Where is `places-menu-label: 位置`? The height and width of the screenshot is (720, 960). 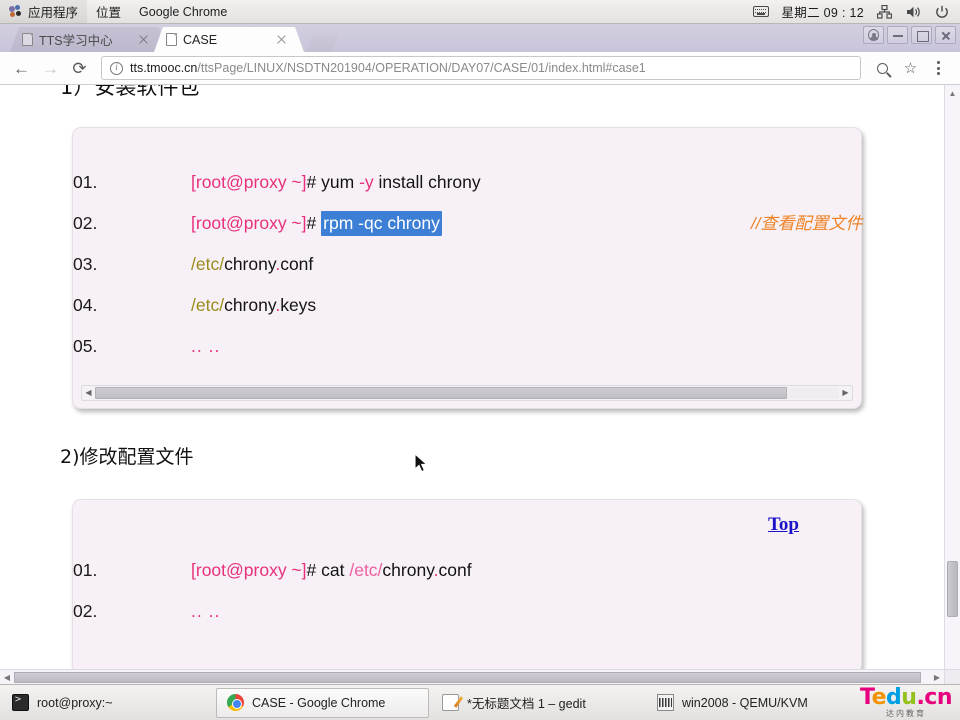 places-menu-label: 位置 is located at coordinates (109, 13).